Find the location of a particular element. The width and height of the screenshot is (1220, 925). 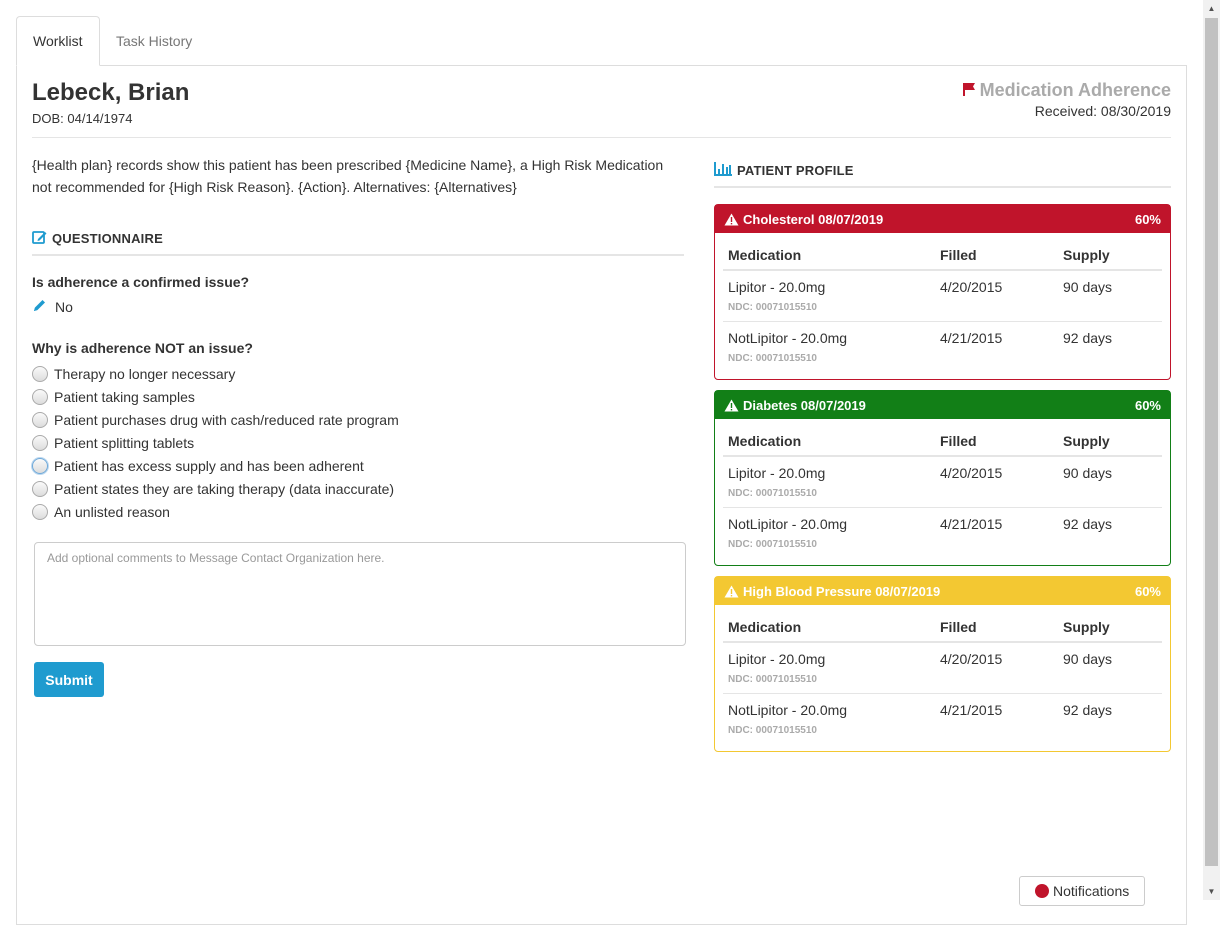

edit-icon is located at coordinates (42, 238).